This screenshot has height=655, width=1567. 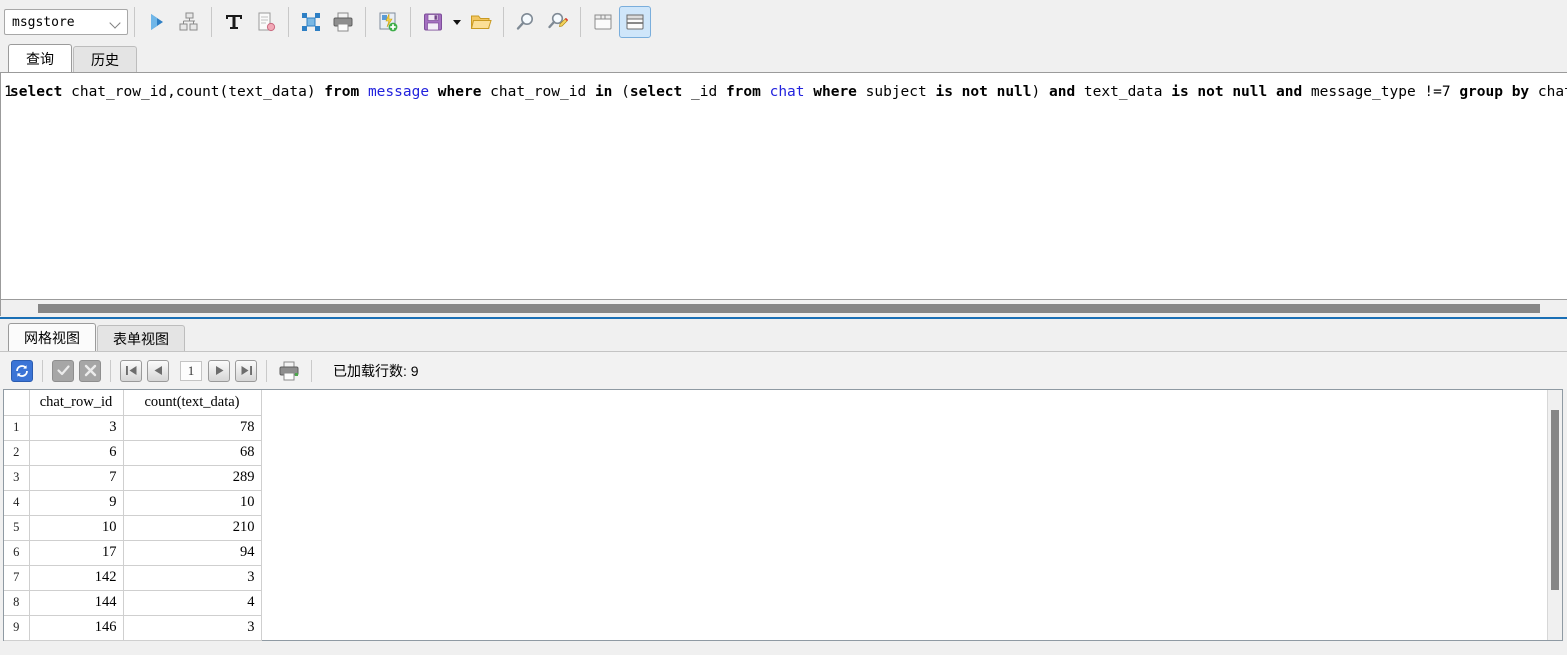 What do you see at coordinates (22, 370) in the screenshot?
I see `refresh-button` at bounding box center [22, 370].